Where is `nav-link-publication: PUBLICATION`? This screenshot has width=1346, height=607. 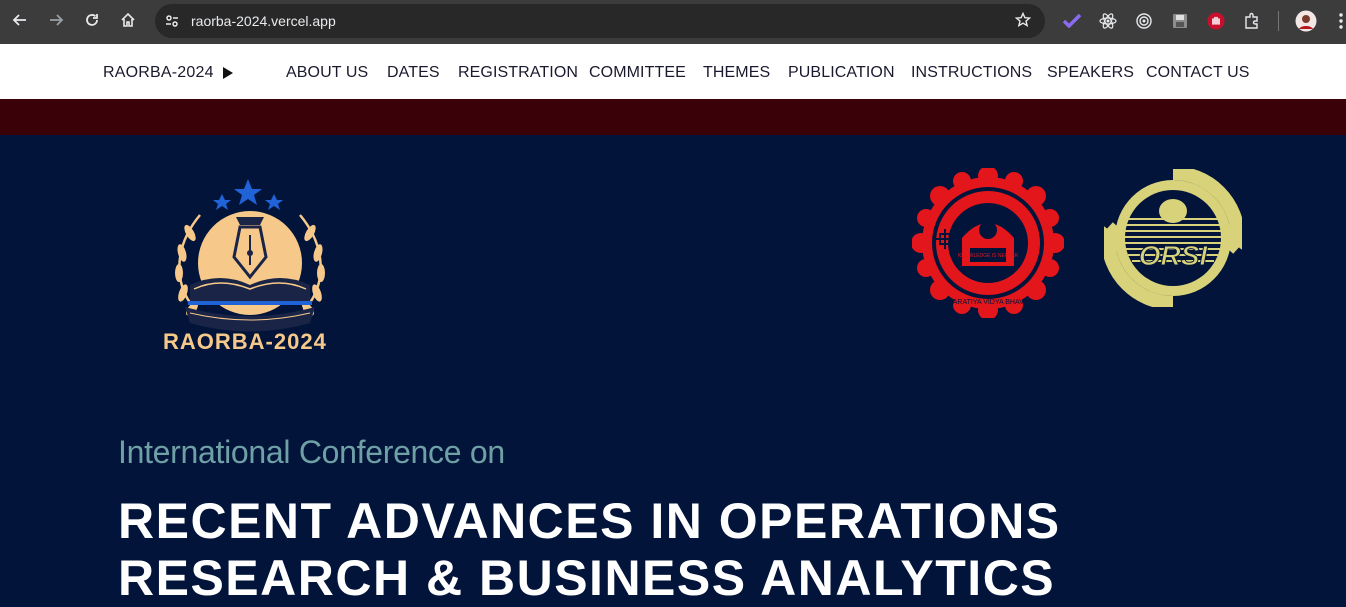 nav-link-publication: PUBLICATION is located at coordinates (841, 73).